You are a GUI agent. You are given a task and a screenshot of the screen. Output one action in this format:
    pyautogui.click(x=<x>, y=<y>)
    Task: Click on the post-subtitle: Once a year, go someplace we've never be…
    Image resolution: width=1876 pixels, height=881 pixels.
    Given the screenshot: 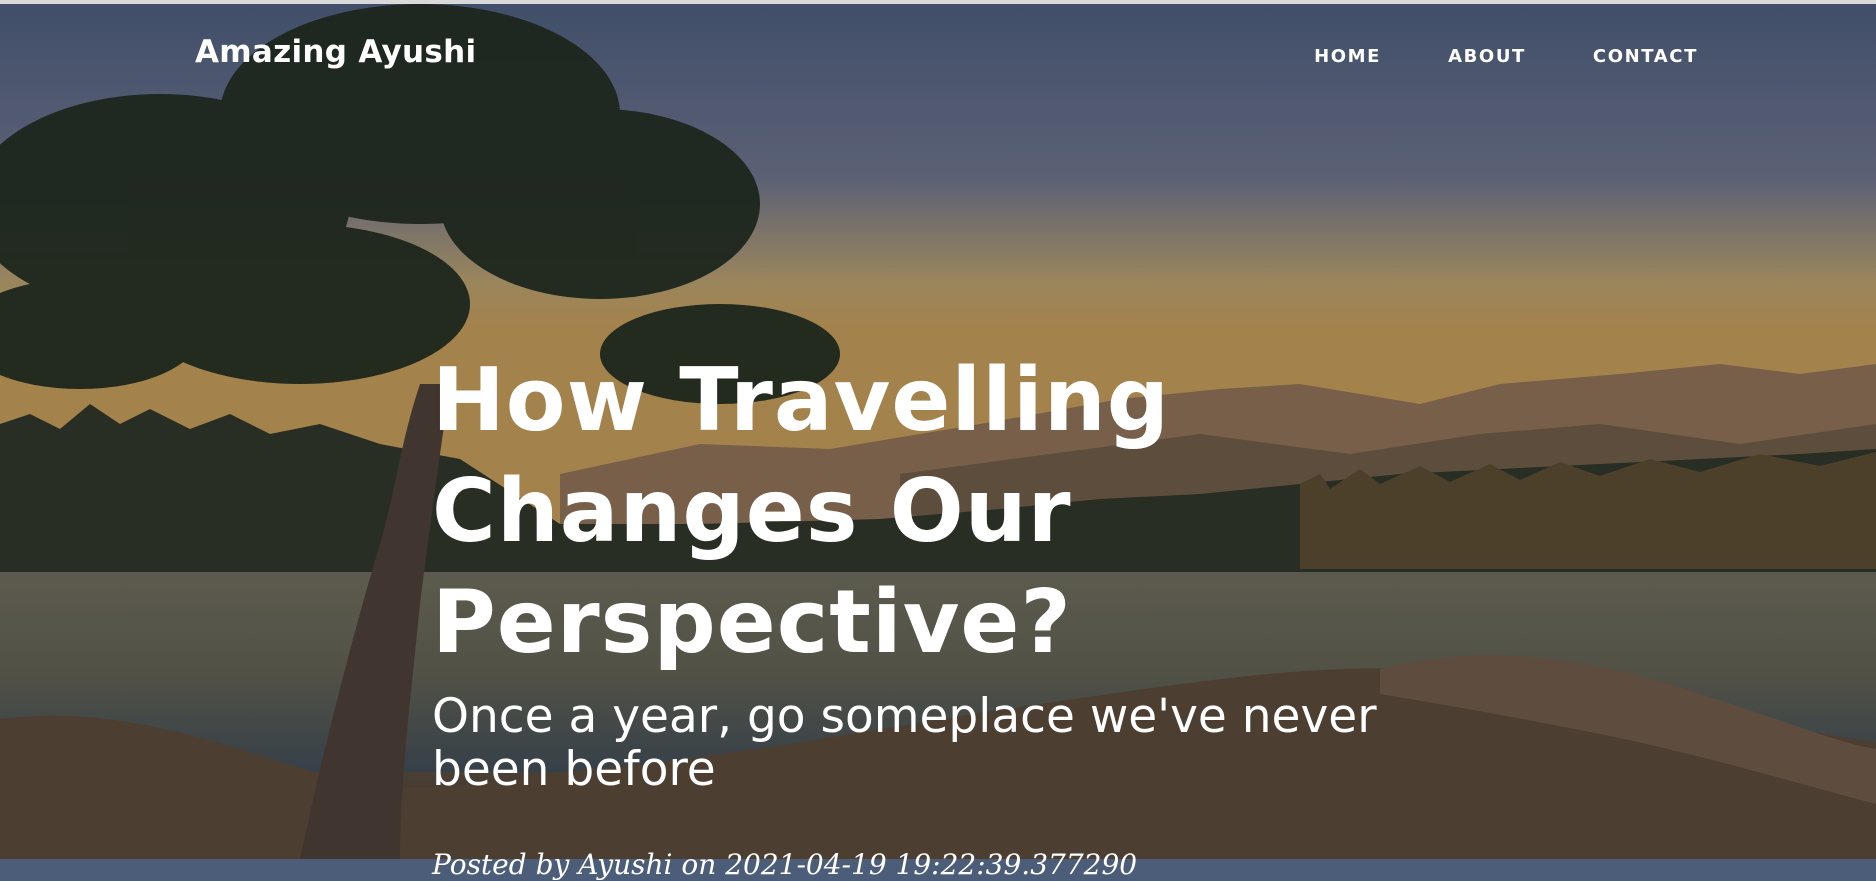 What is the action you would take?
    pyautogui.click(x=904, y=743)
    